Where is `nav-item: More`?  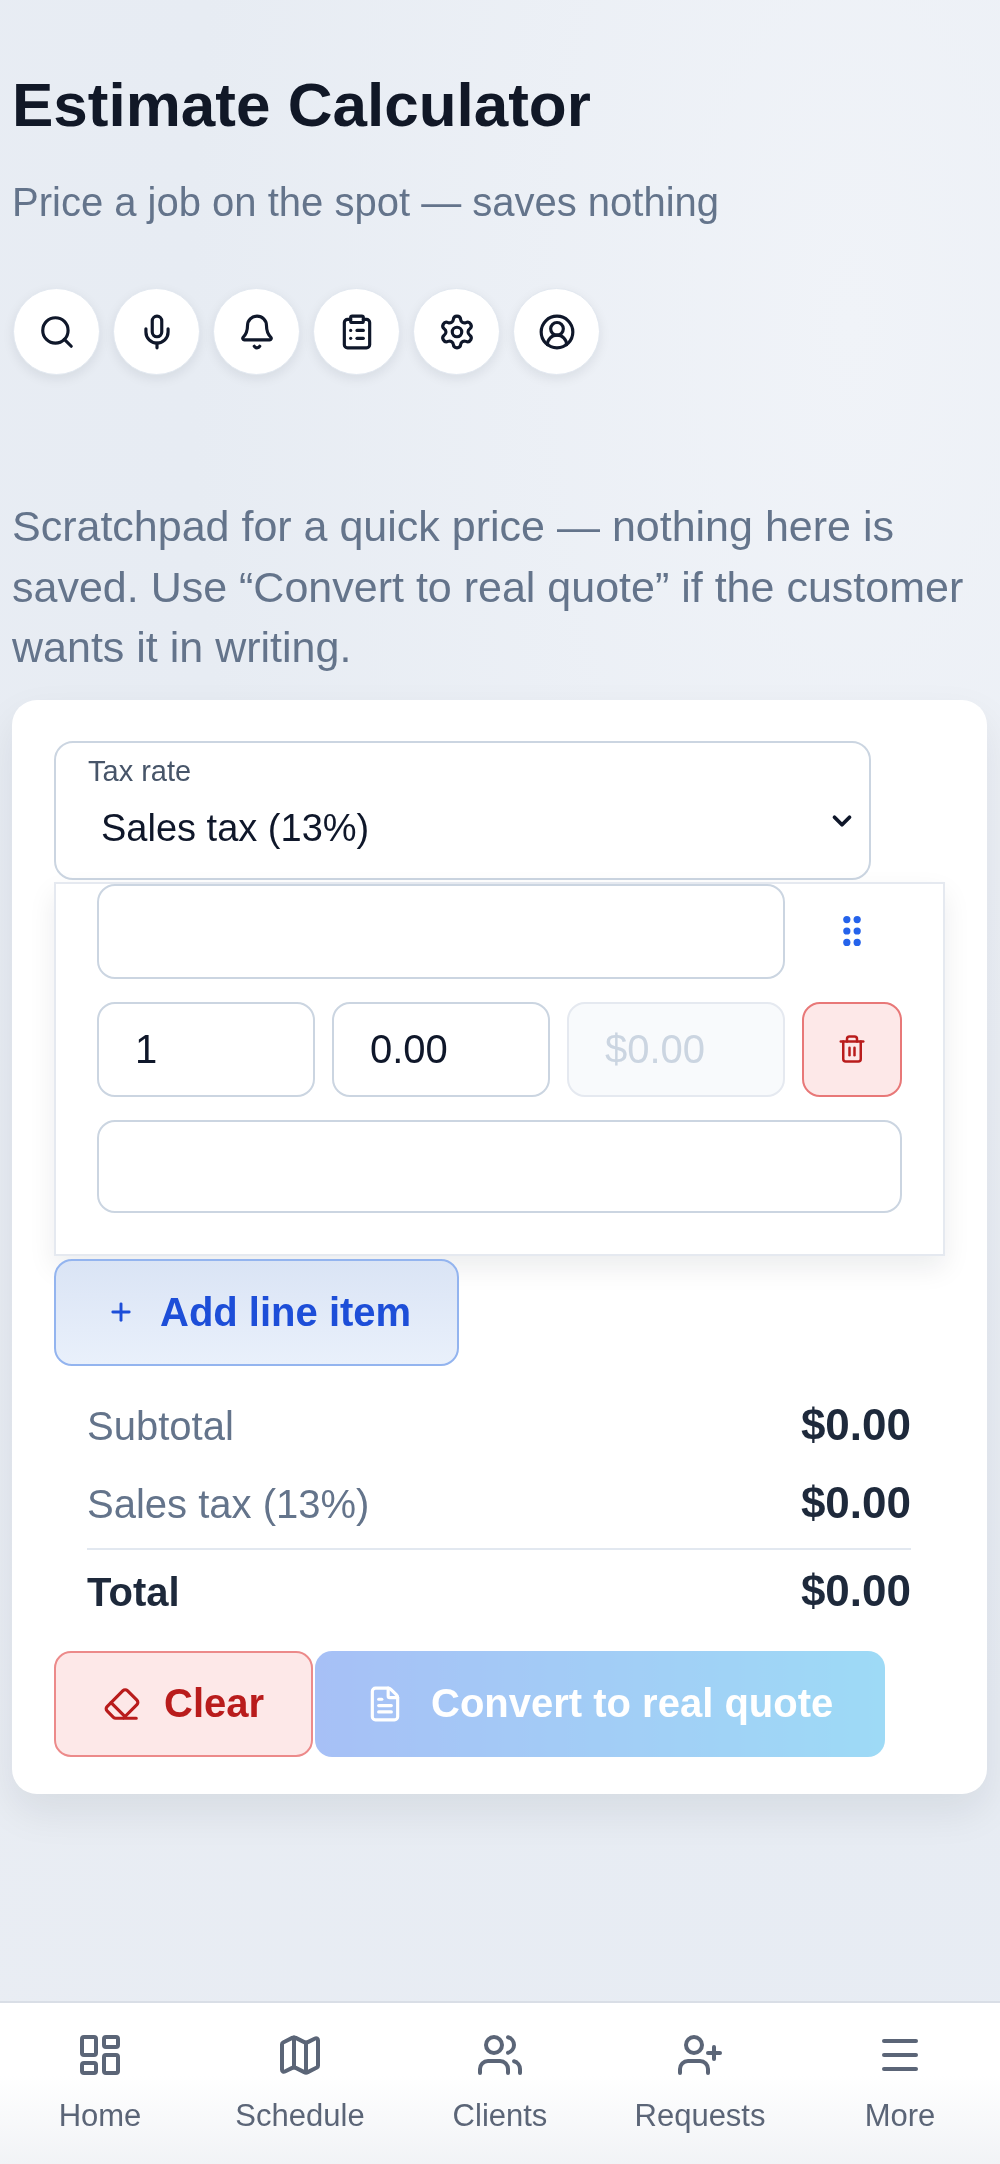
nav-item: More is located at coordinates (900, 2082).